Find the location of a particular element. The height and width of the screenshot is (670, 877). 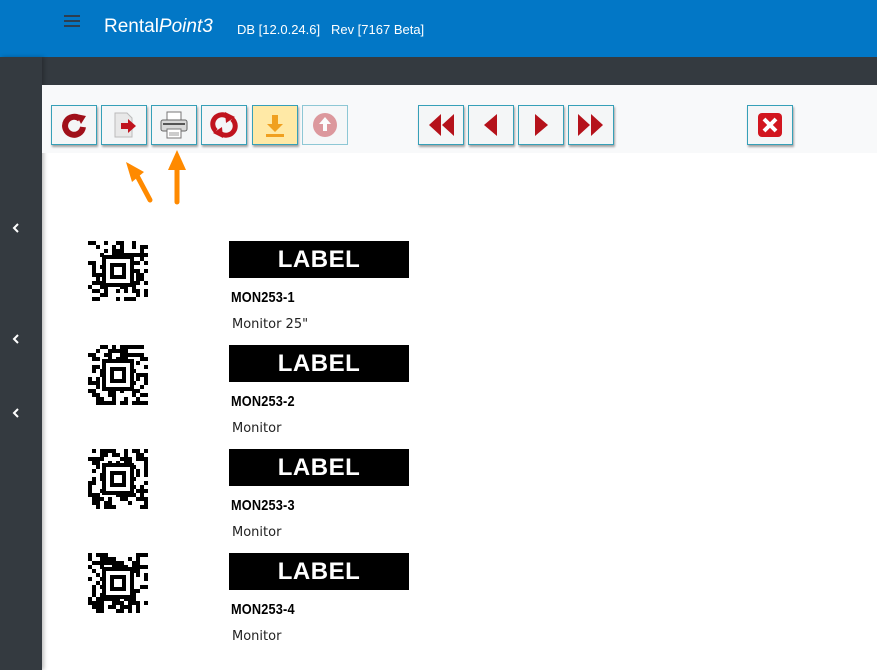

refresh-button is located at coordinates (74, 125).